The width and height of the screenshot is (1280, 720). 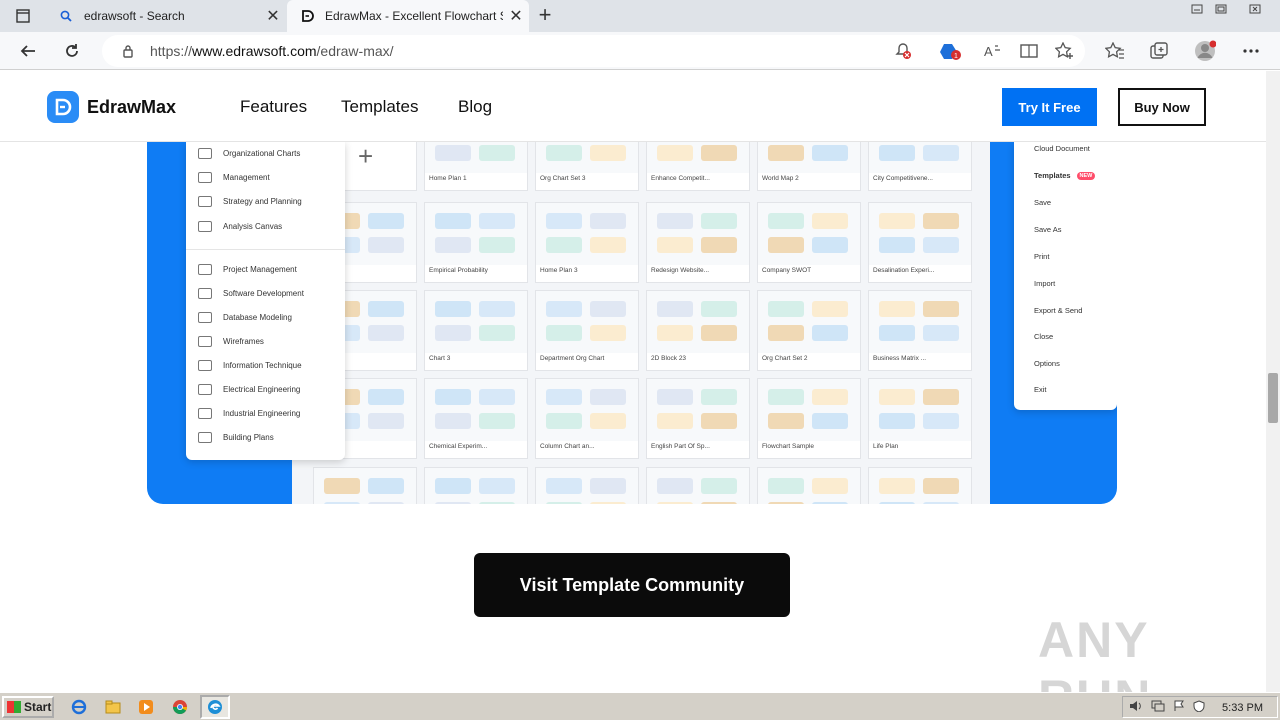 I want to click on menu-item-templates: Templates NEW, so click(x=1065, y=176).